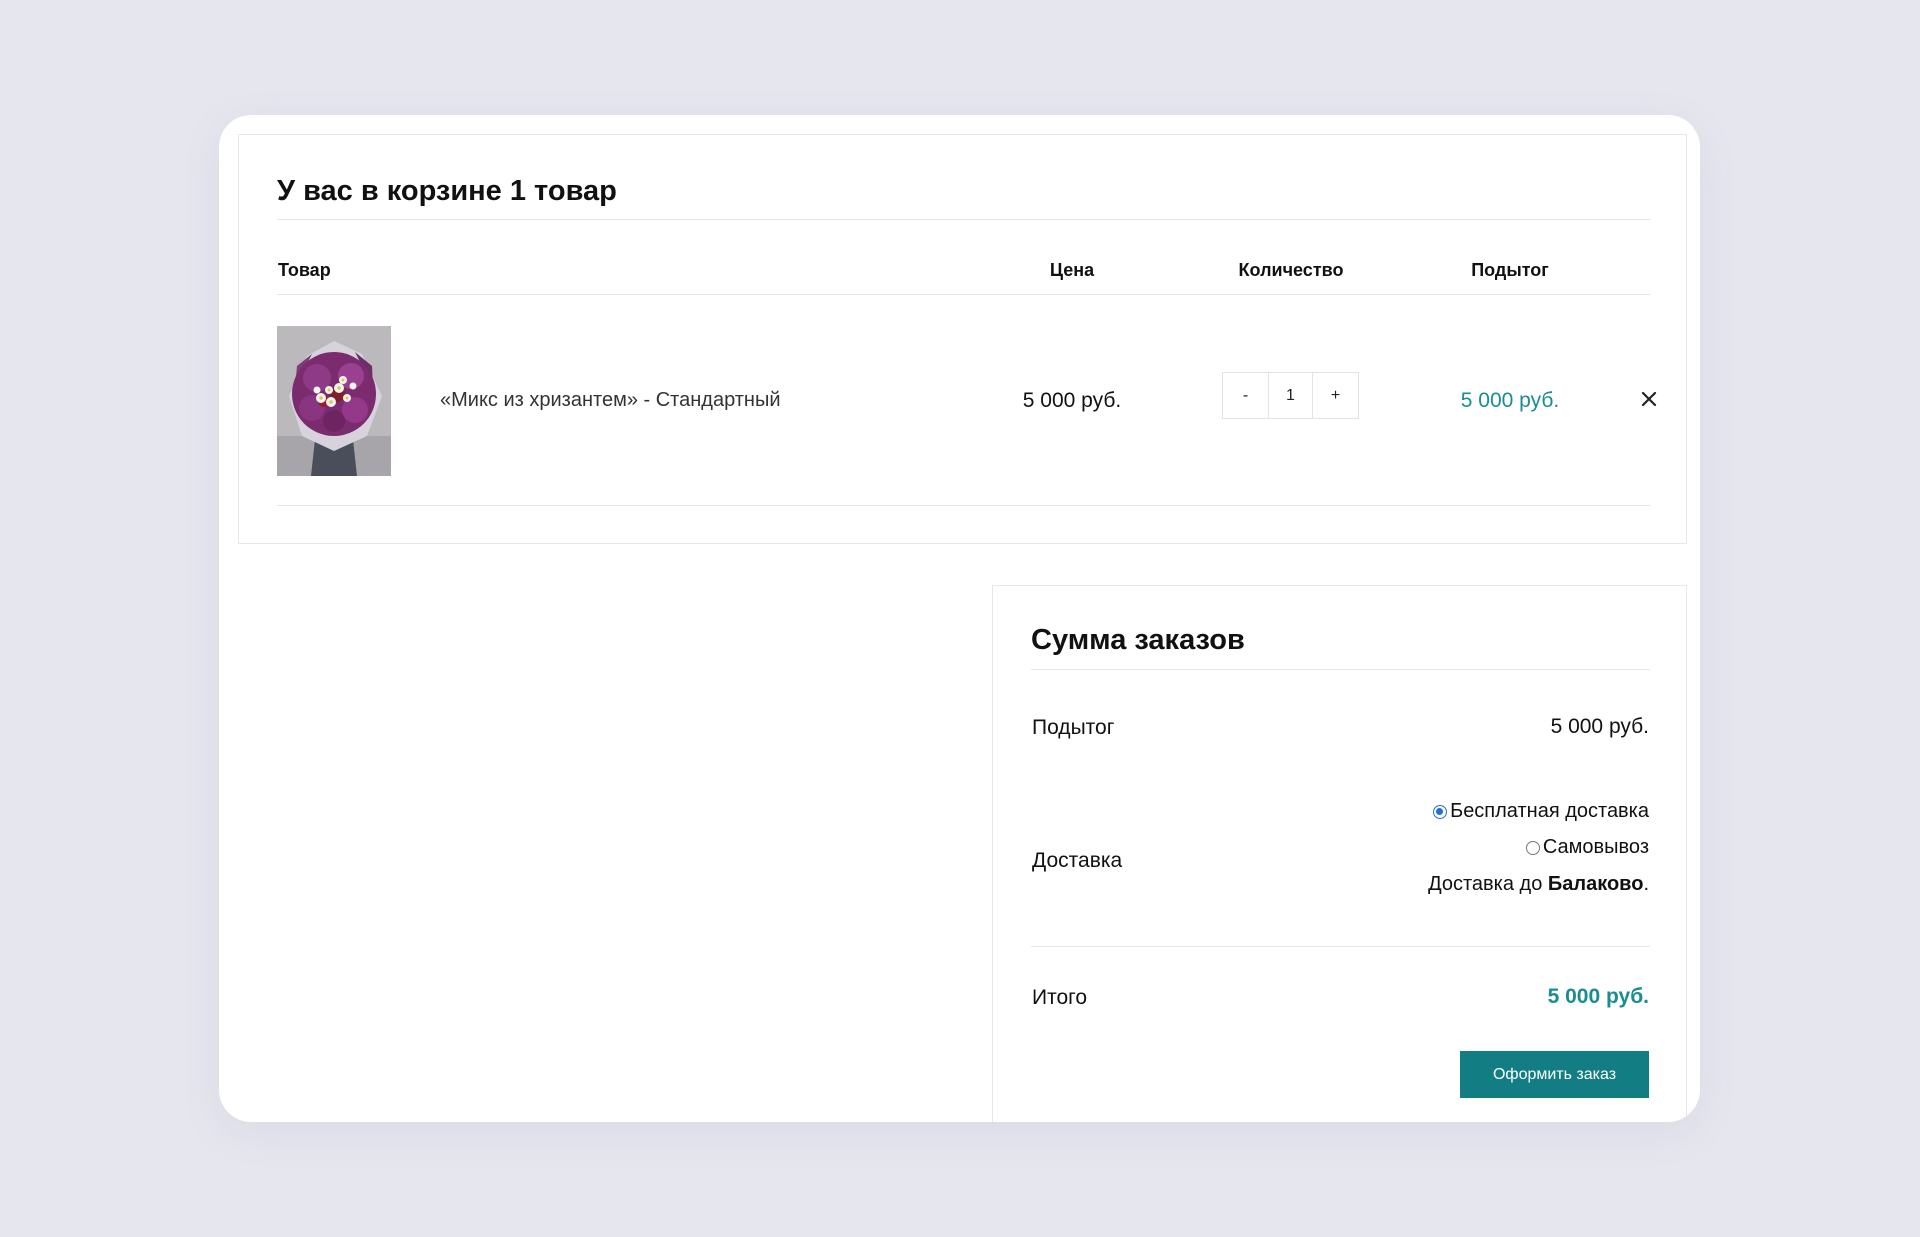 Image resolution: width=1920 pixels, height=1237 pixels. Describe the element at coordinates (1073, 727) in the screenshot. I see `subtotal-label: Подытог` at that location.